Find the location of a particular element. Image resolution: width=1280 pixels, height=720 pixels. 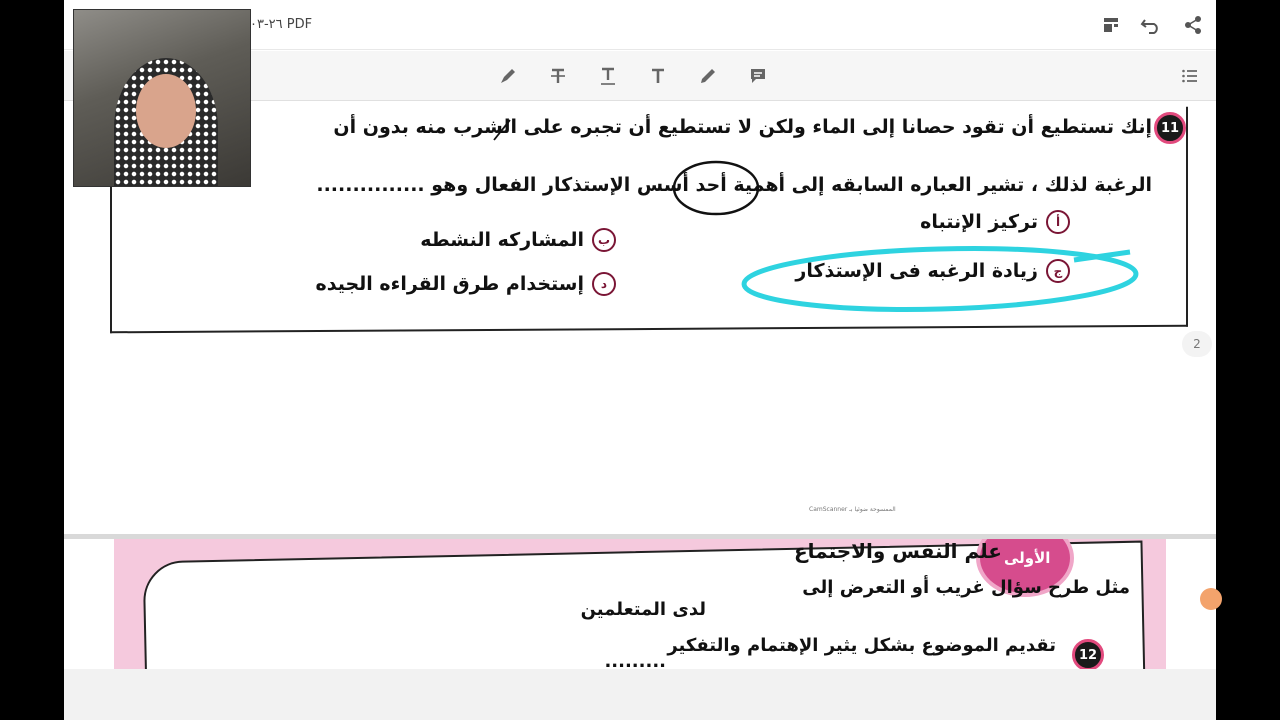

bottom-area is located at coordinates (640, 694).